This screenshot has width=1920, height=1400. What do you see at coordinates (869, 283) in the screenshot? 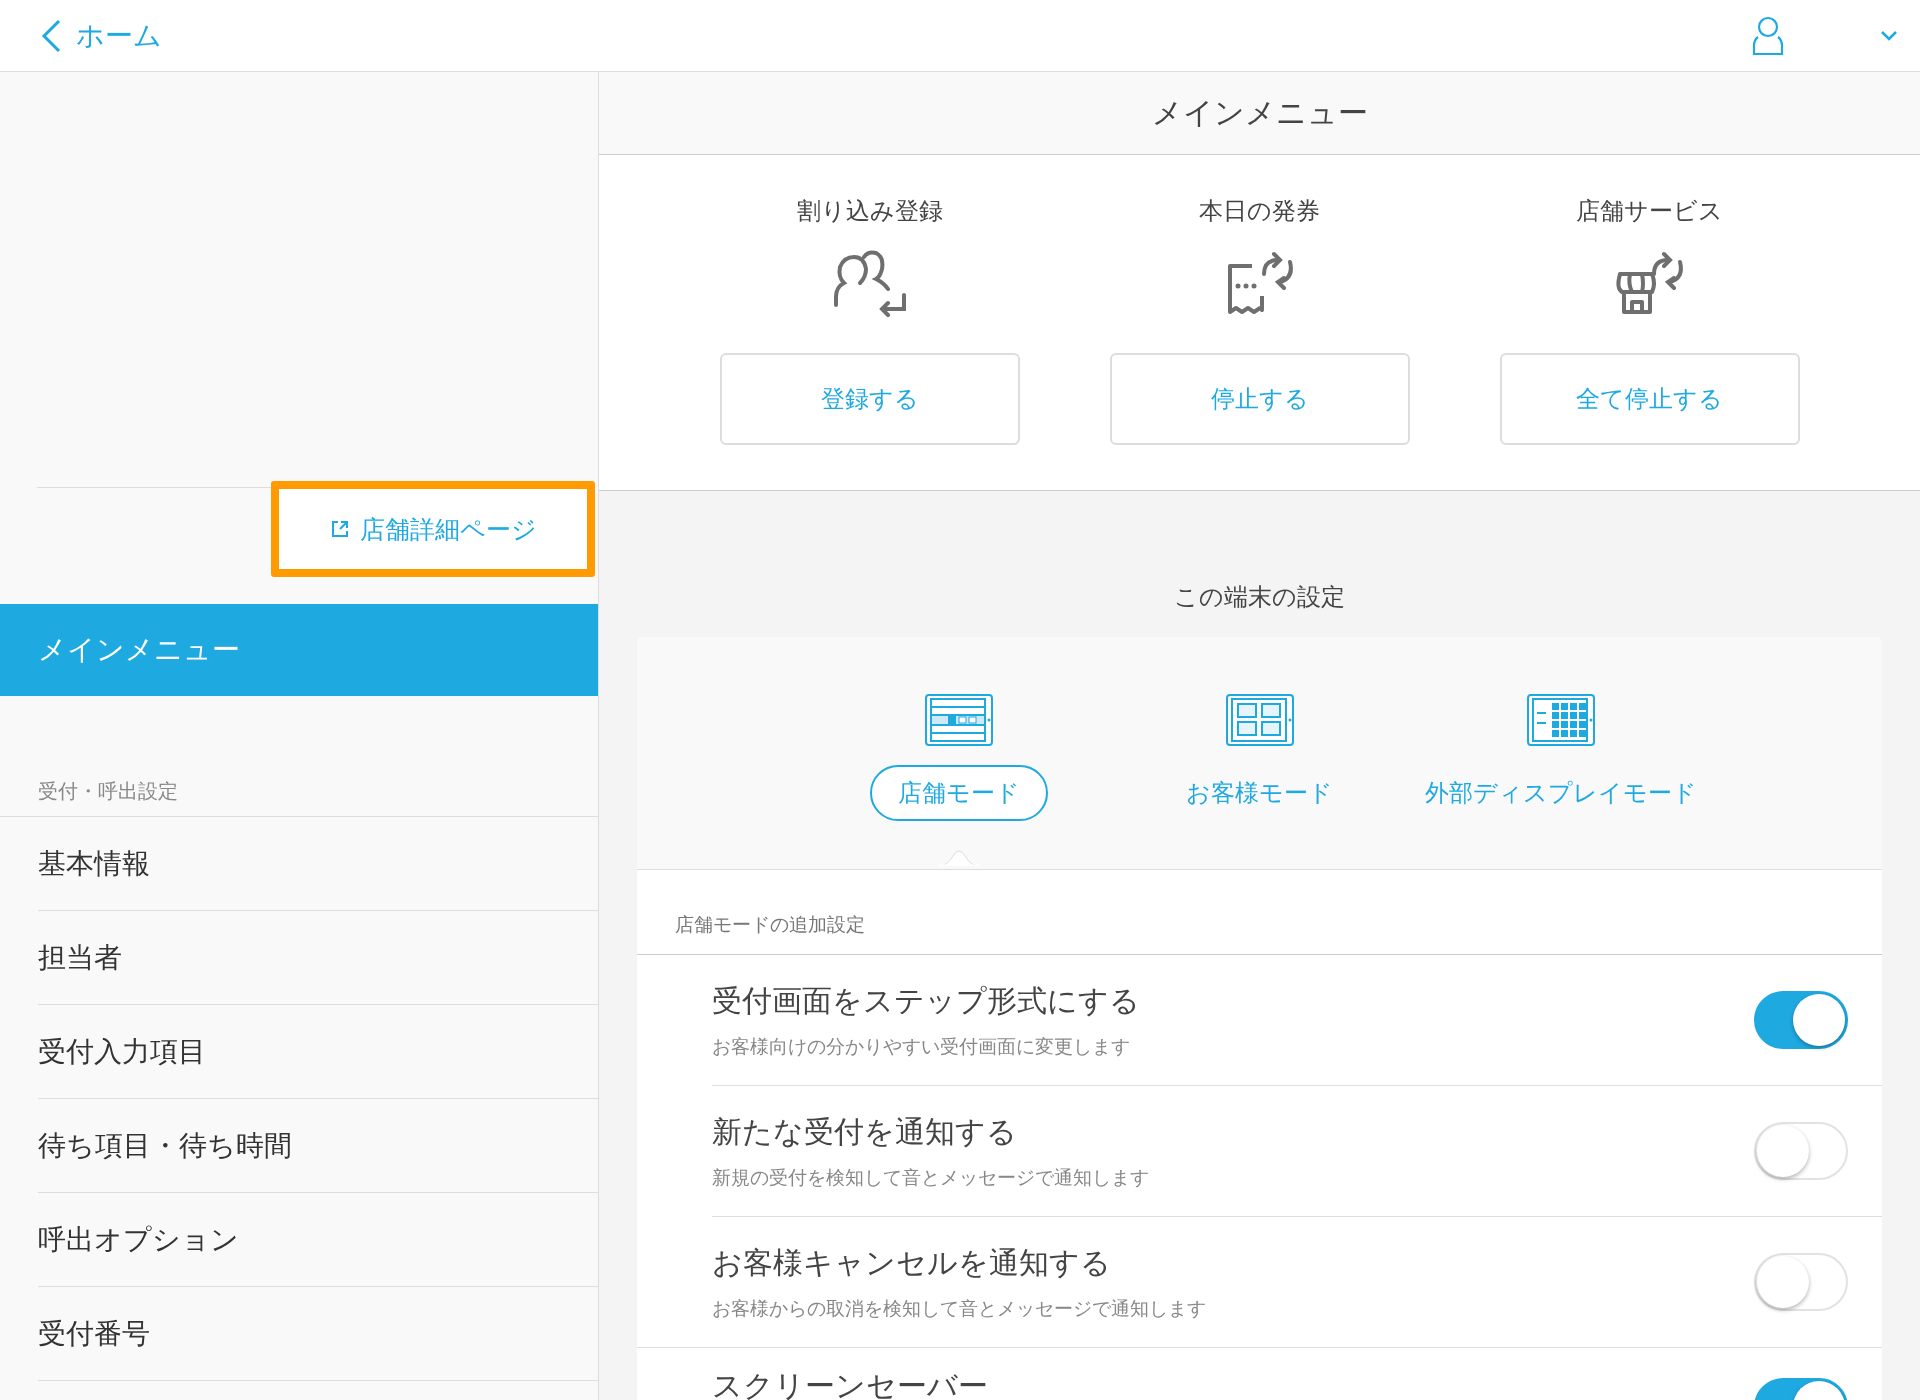
I see `people-return-icon` at bounding box center [869, 283].